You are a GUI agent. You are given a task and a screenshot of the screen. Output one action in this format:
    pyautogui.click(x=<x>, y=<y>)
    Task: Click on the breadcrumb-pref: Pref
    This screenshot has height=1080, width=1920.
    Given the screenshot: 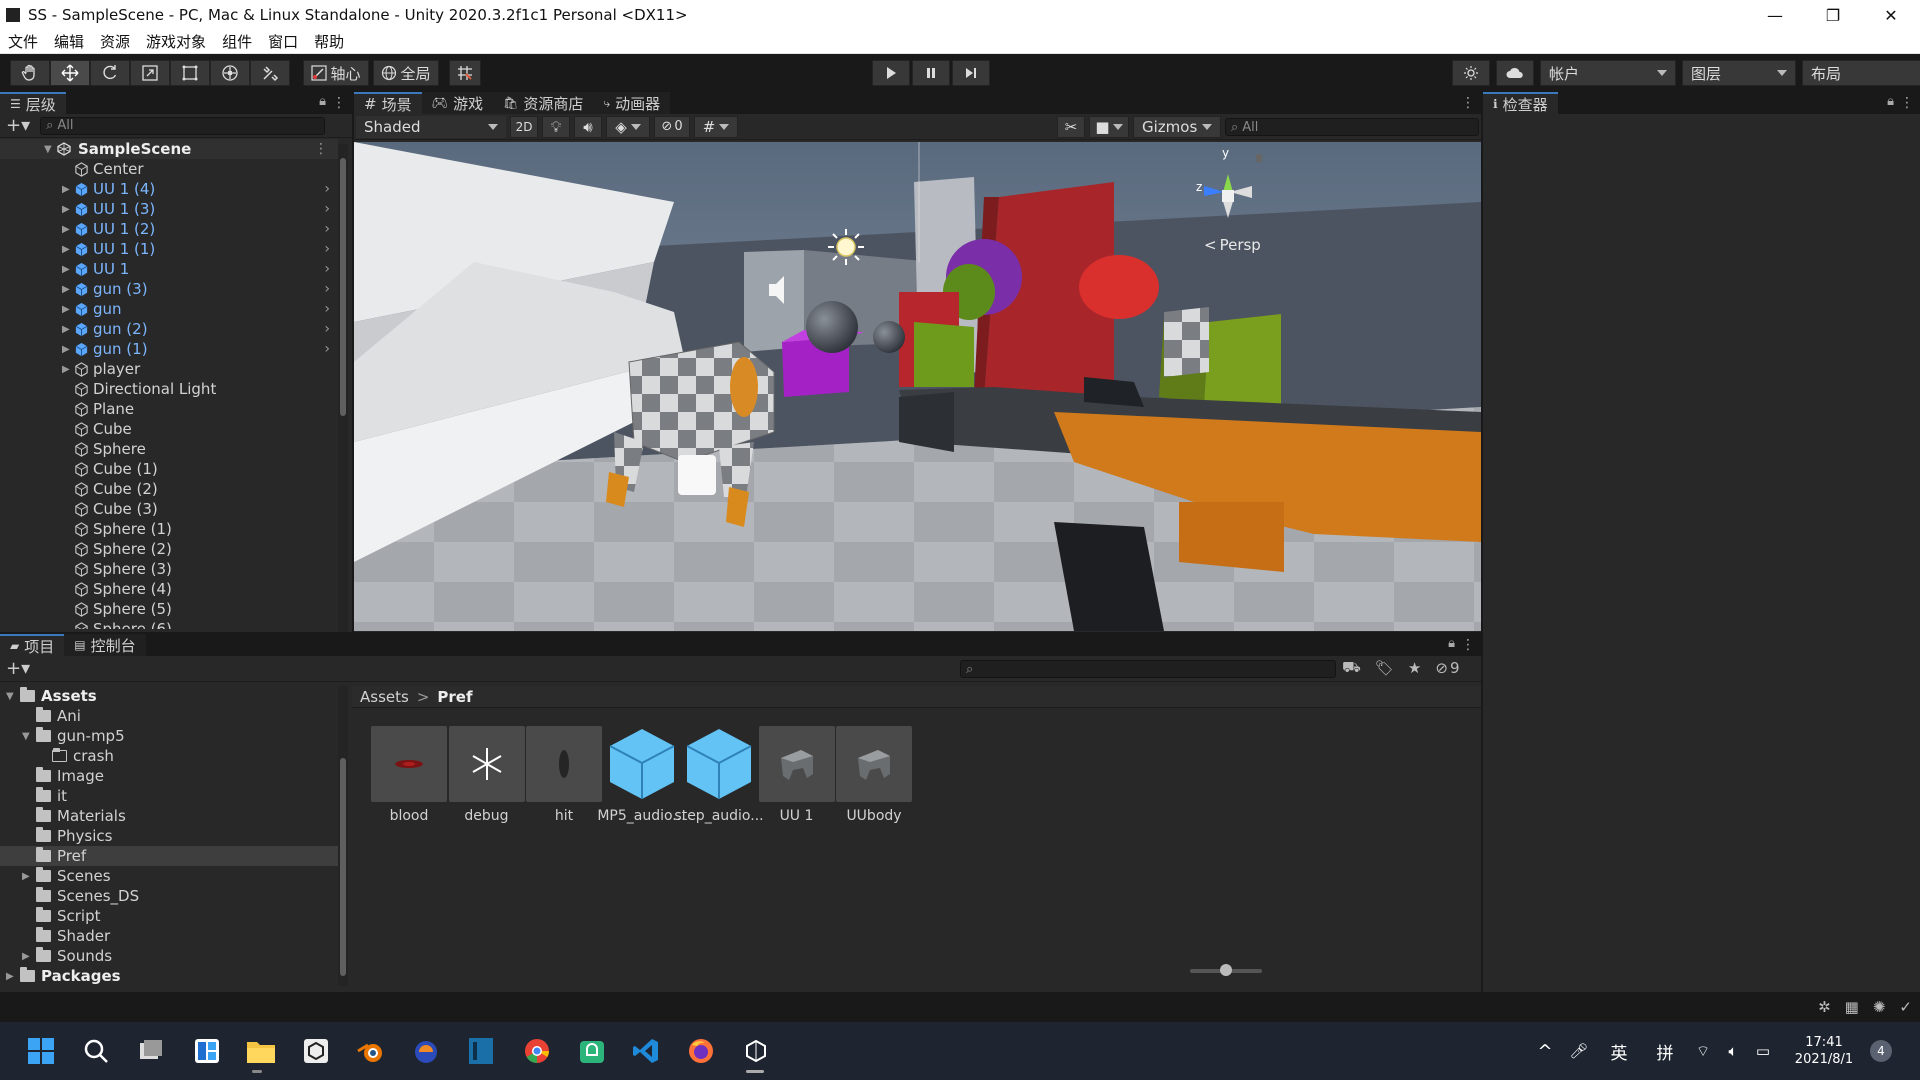 What is the action you would take?
    pyautogui.click(x=454, y=697)
    